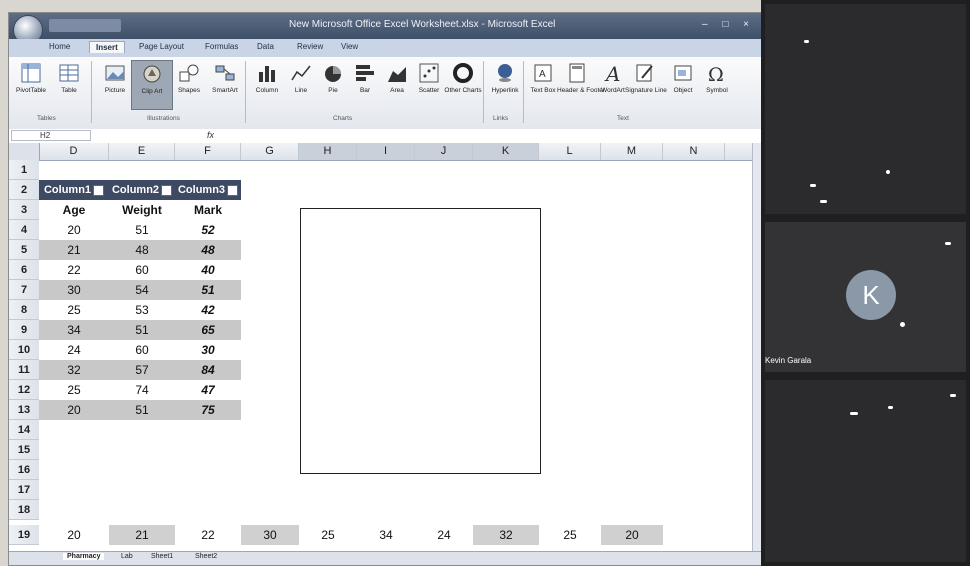  I want to click on column-header-i: I, so click(386, 151).